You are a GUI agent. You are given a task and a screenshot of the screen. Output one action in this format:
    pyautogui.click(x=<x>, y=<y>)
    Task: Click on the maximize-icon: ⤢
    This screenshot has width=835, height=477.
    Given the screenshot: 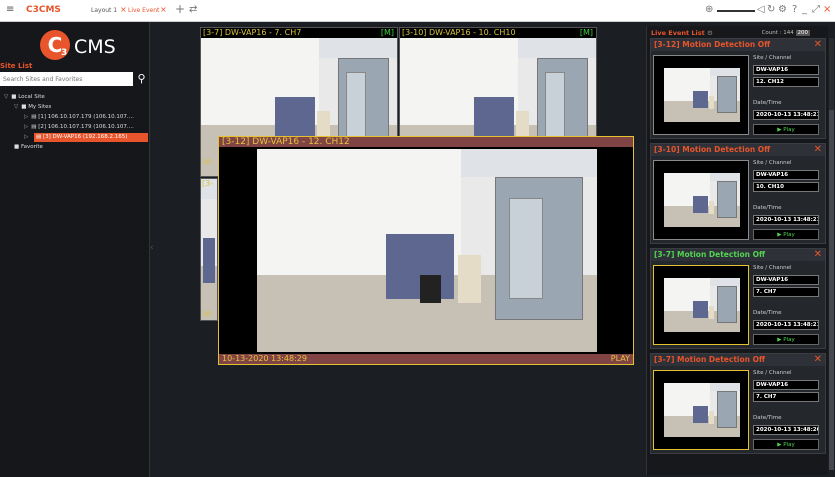 What is the action you would take?
    pyautogui.click(x=816, y=9)
    